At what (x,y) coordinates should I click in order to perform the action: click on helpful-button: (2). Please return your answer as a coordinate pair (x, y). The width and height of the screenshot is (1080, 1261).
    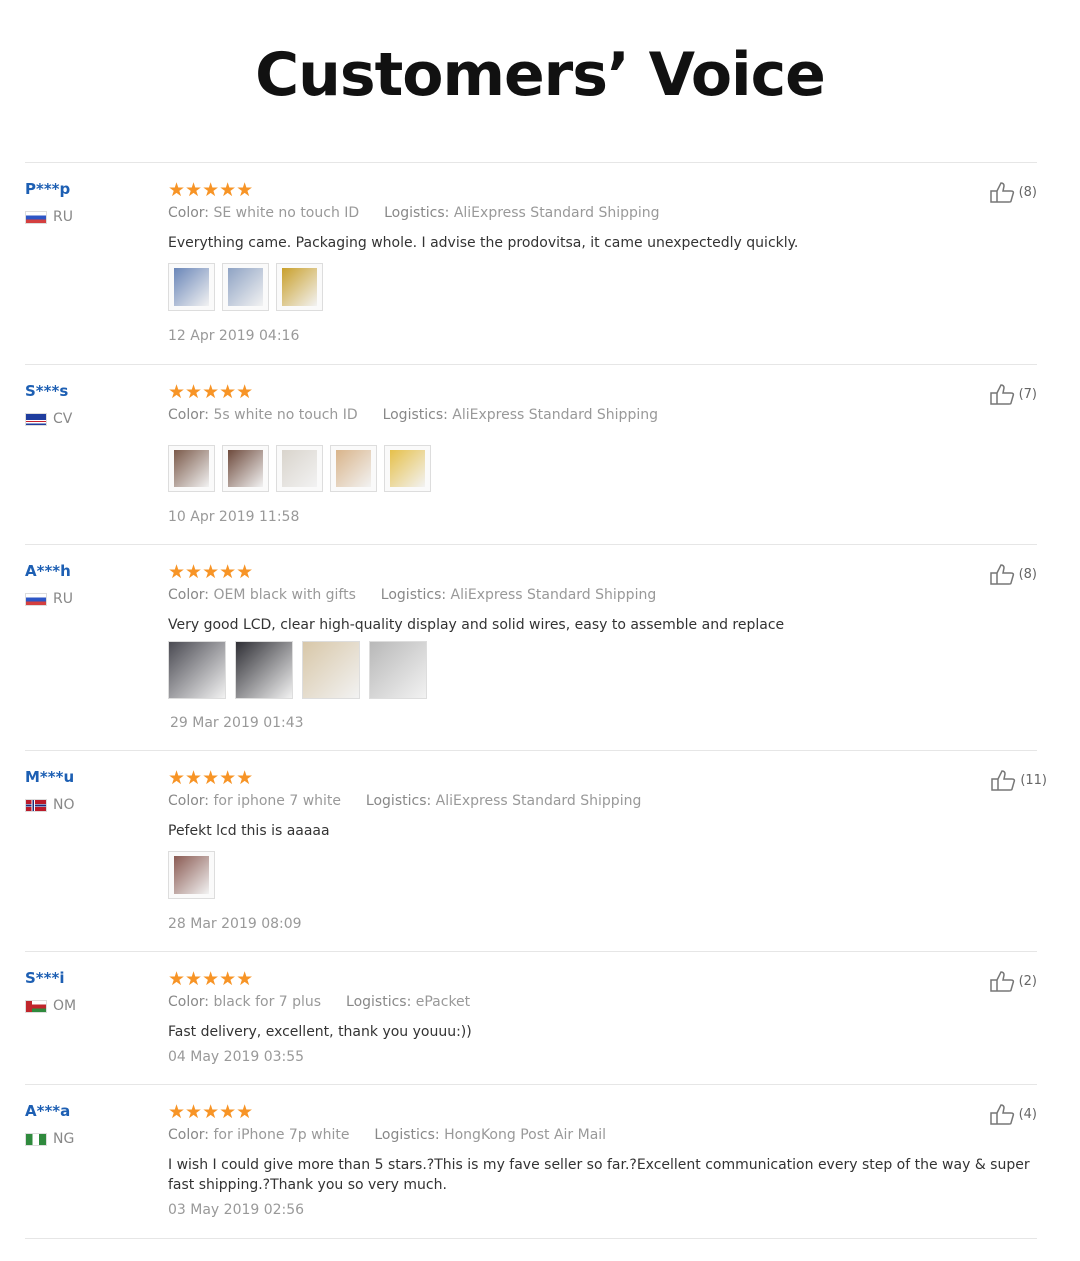
    Looking at the image, I should click on (1013, 981).